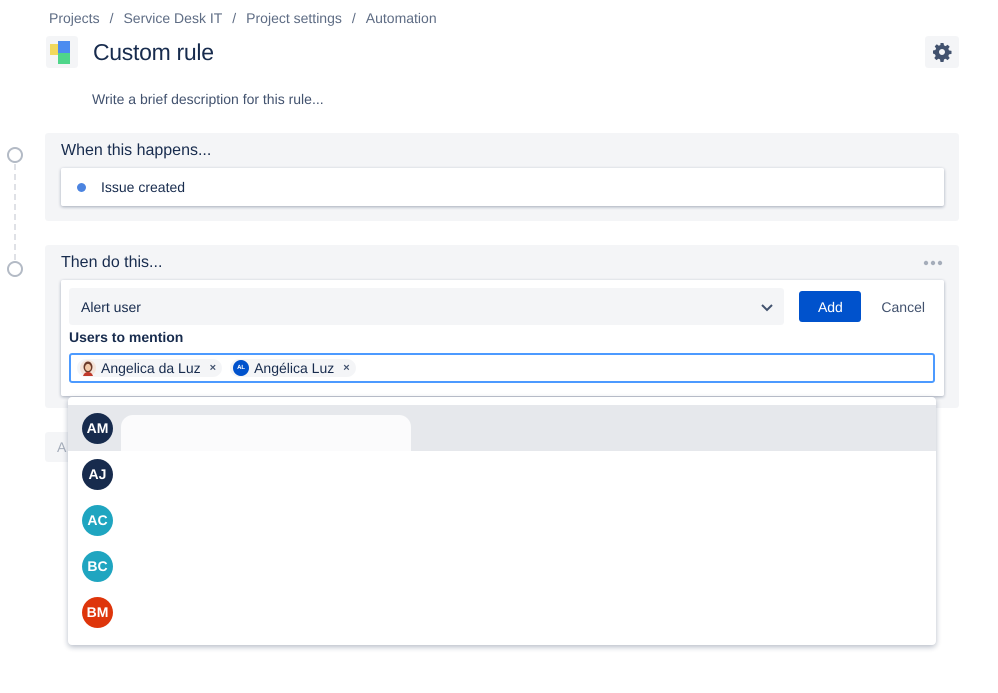  I want to click on avatar-initials: AJ, so click(97, 474).